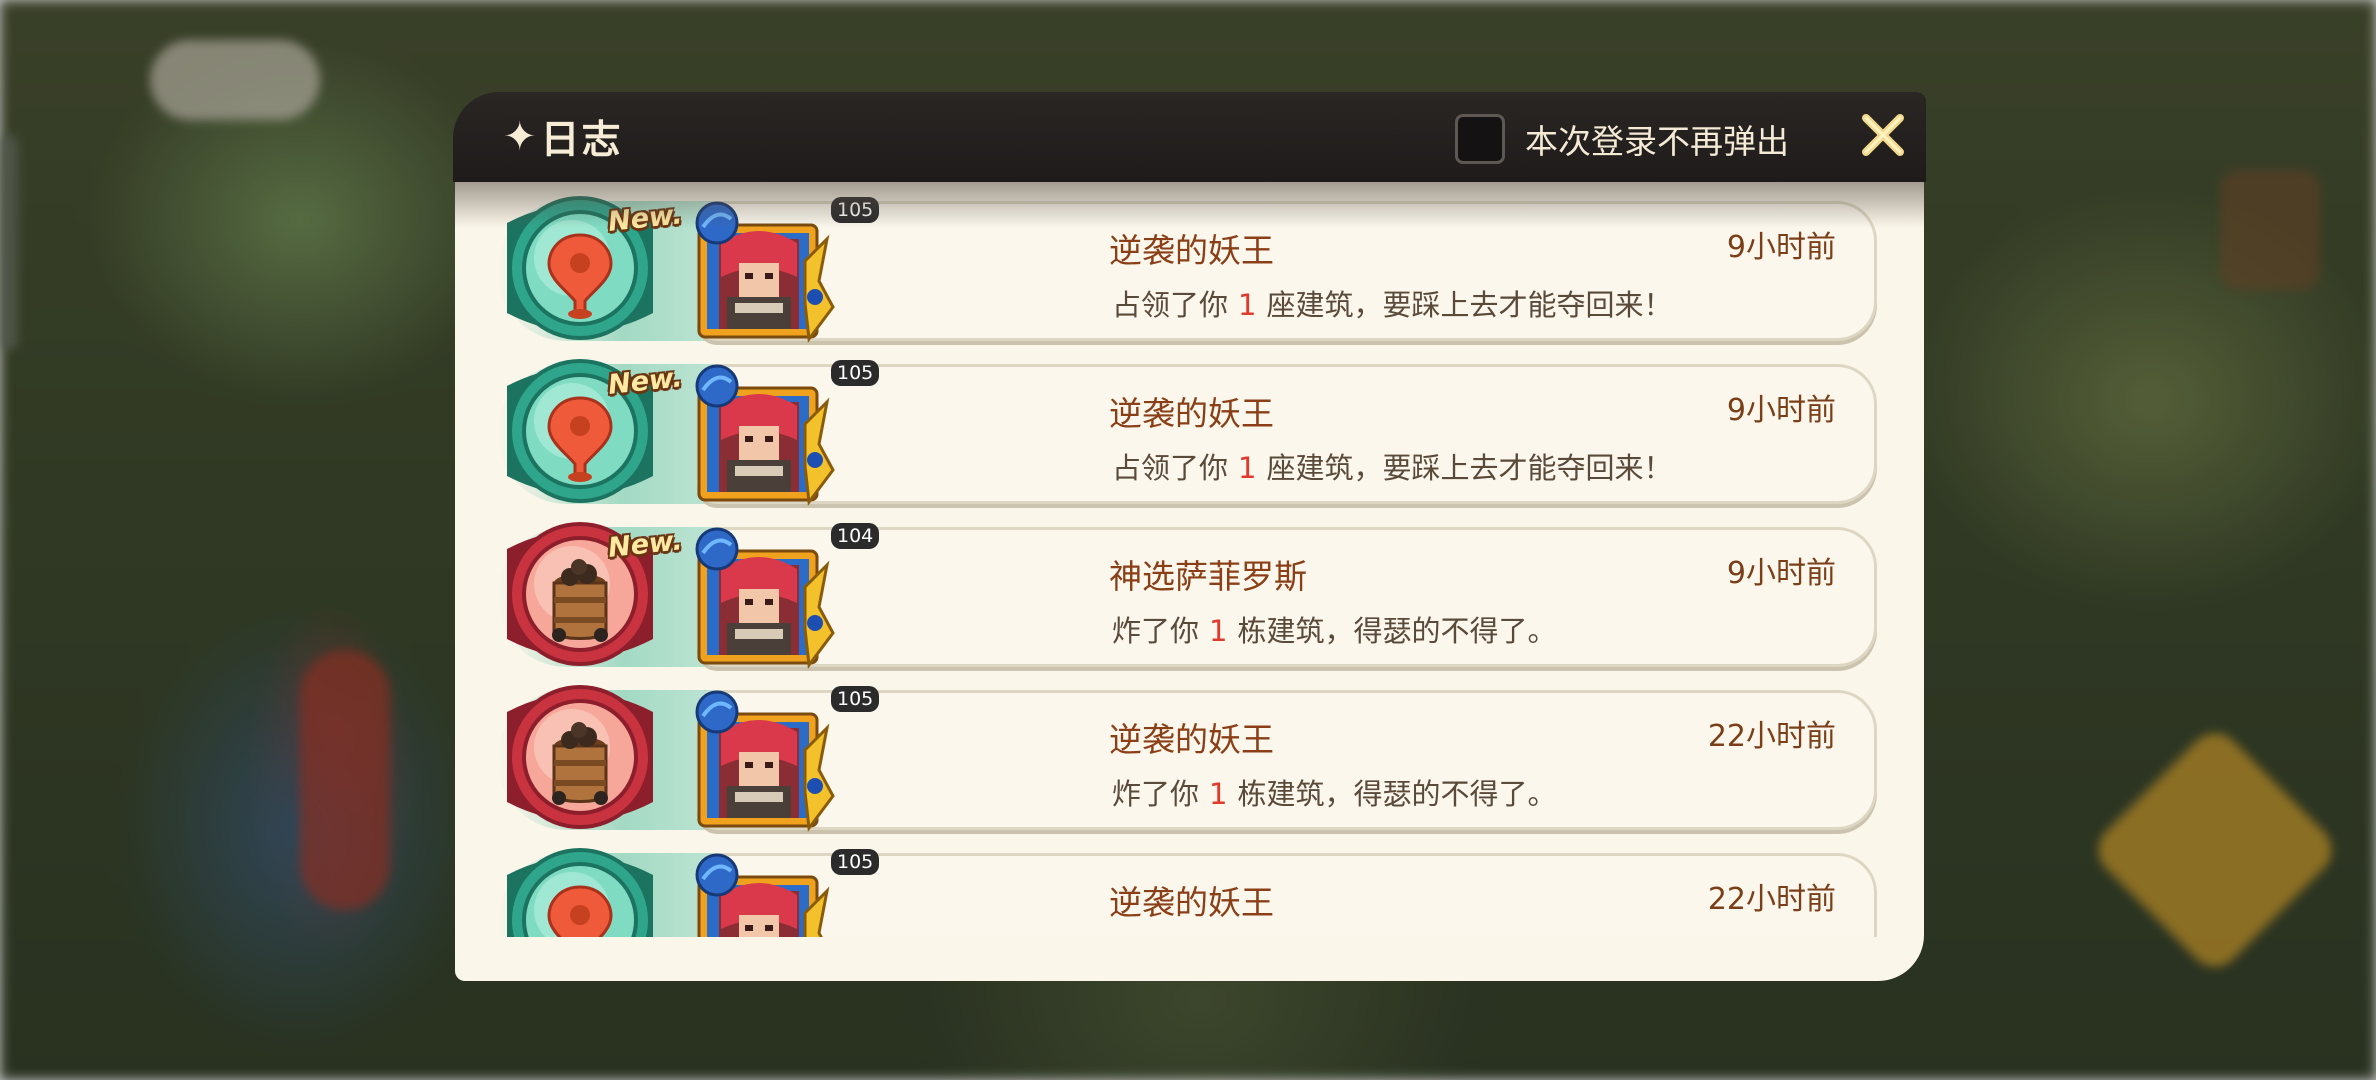 Image resolution: width=2376 pixels, height=1080 pixels. Describe the element at coordinates (1287, 434) in the screenshot. I see `entry-card: 逆袭的妖王 9小时前 占领了你 1 座建筑，要踩上去才能夺回来！` at that location.